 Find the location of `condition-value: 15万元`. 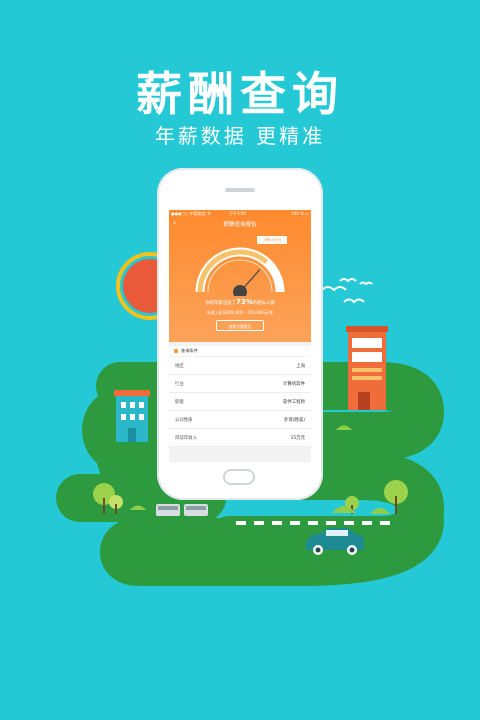

condition-value: 15万元 is located at coordinates (297, 438).